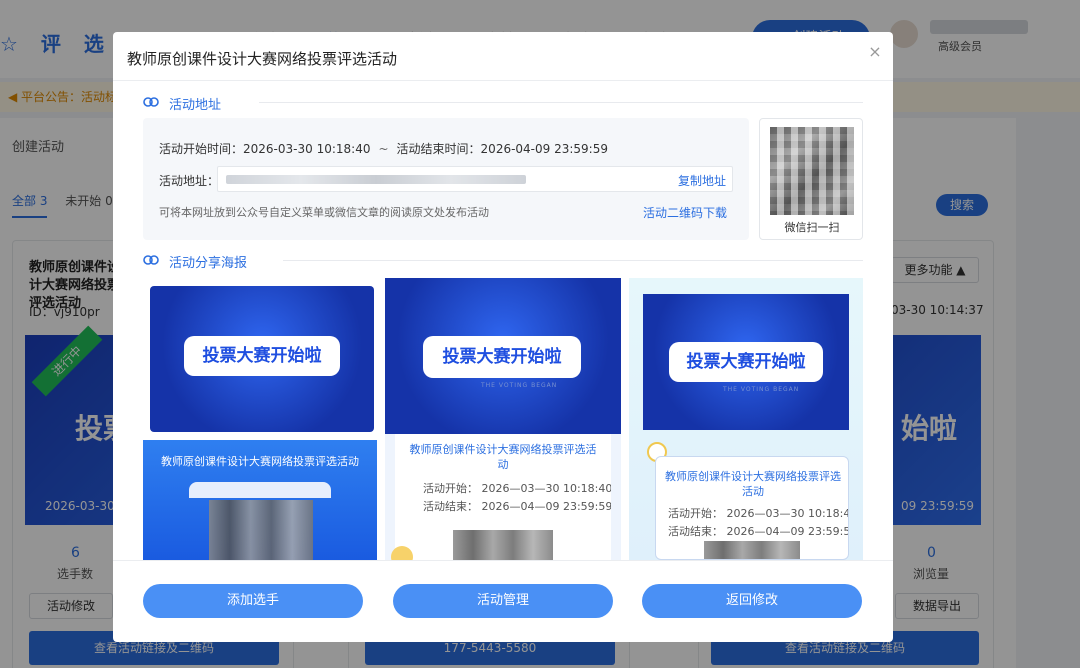  I want to click on address-hint: 可将本网址放到公众号自定义菜单或微信文章的阅读原文处发布活动, so click(324, 212).